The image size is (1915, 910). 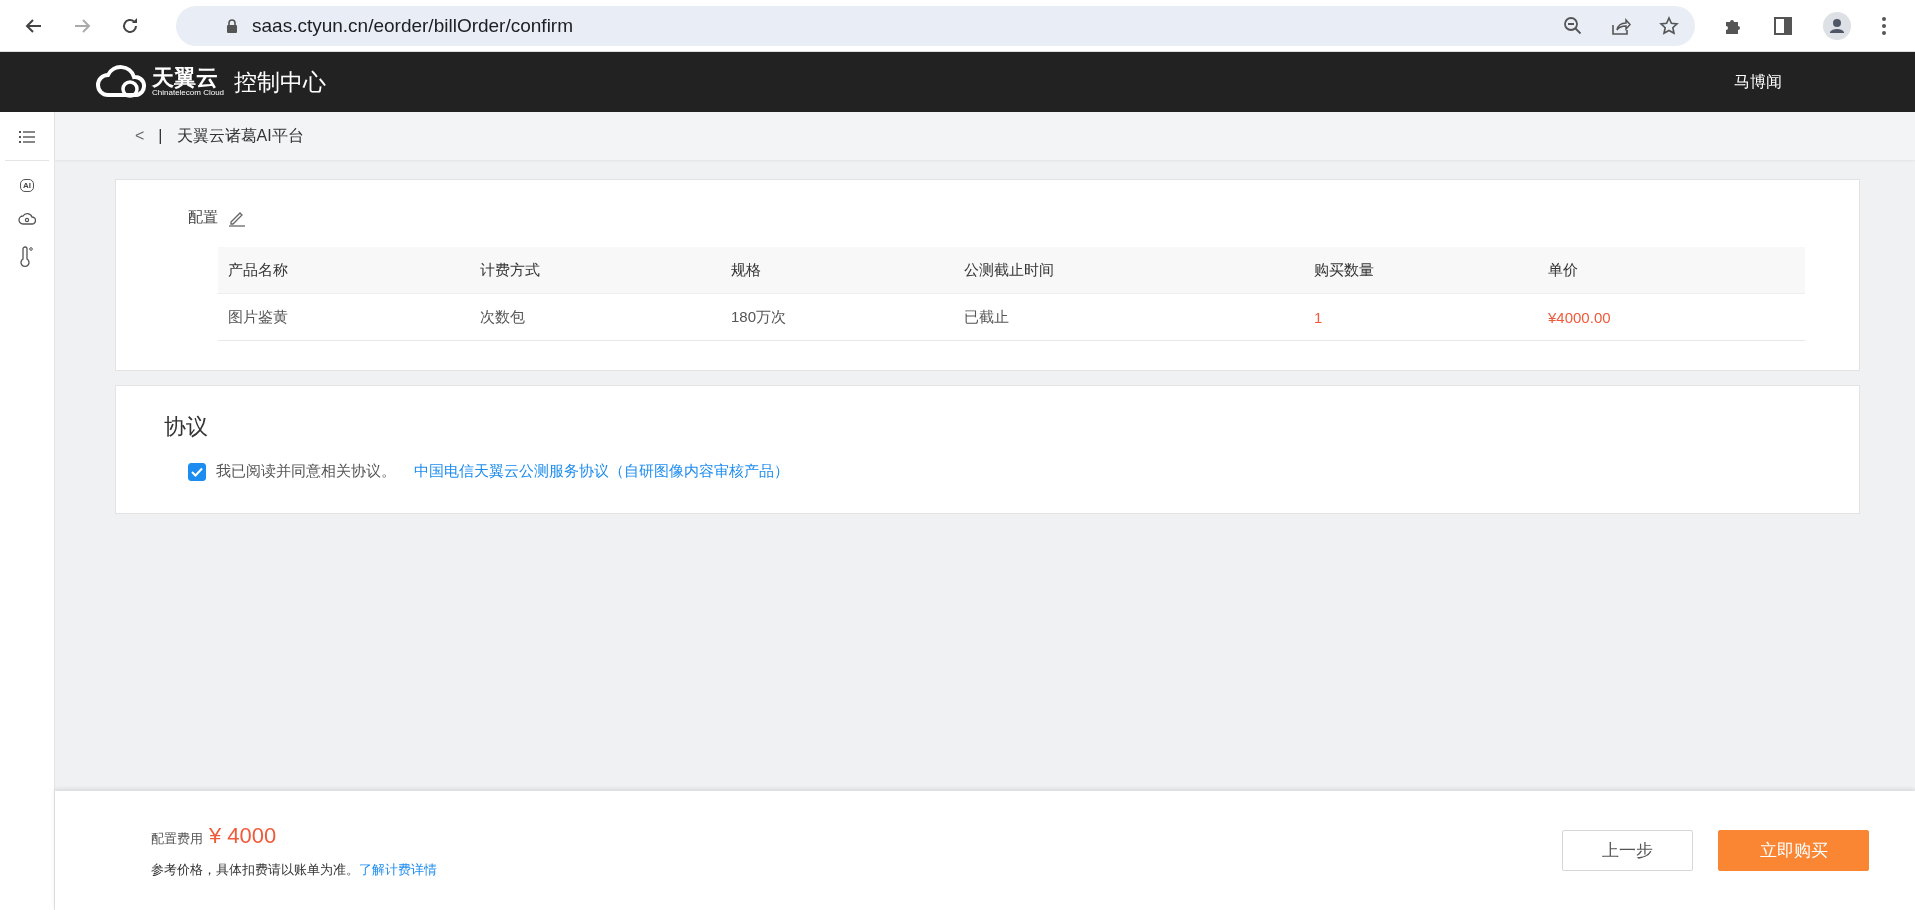 What do you see at coordinates (27, 219) in the screenshot?
I see `cloud-gear-icon` at bounding box center [27, 219].